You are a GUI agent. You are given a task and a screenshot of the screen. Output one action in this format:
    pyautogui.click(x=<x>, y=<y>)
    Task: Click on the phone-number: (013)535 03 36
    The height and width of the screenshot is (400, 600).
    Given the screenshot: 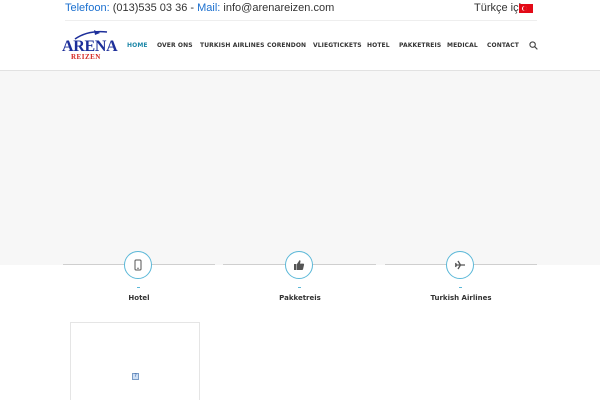 What is the action you would take?
    pyautogui.click(x=150, y=8)
    